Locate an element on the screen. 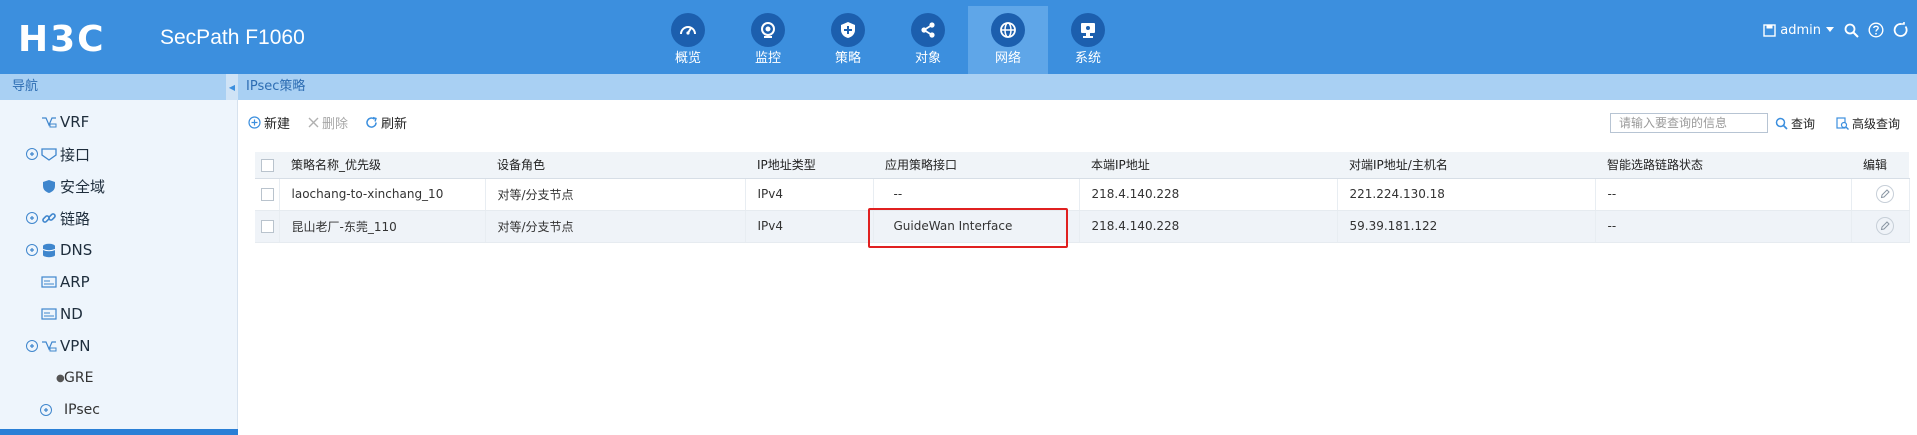 The width and height of the screenshot is (1917, 435). sidebar-item-interface: 接口 is located at coordinates (118, 154).